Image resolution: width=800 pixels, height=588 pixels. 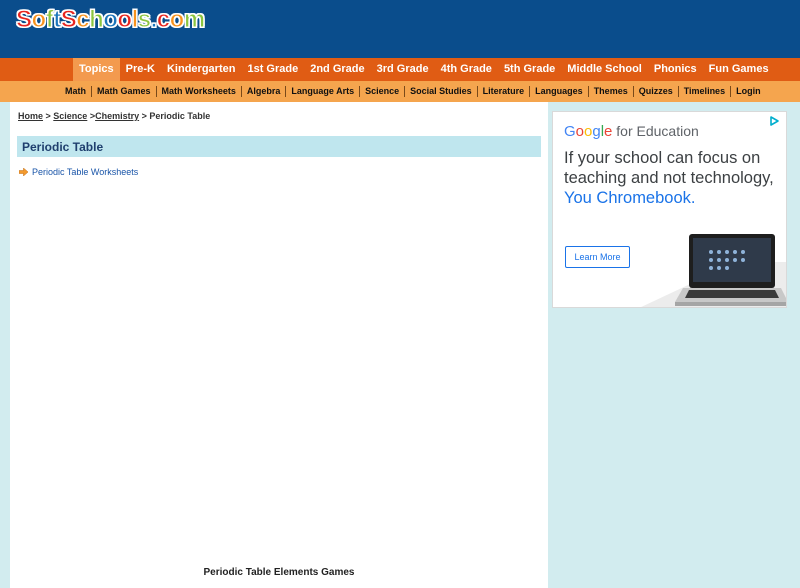 I want to click on subnav-item-quizzes: Quizzes, so click(x=656, y=91).